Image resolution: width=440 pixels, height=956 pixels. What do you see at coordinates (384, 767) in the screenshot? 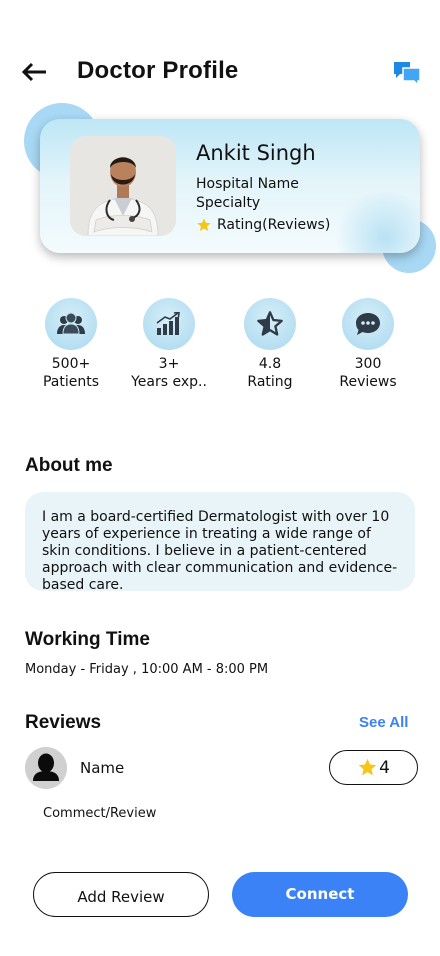
I see `review-rating-value: 4` at bounding box center [384, 767].